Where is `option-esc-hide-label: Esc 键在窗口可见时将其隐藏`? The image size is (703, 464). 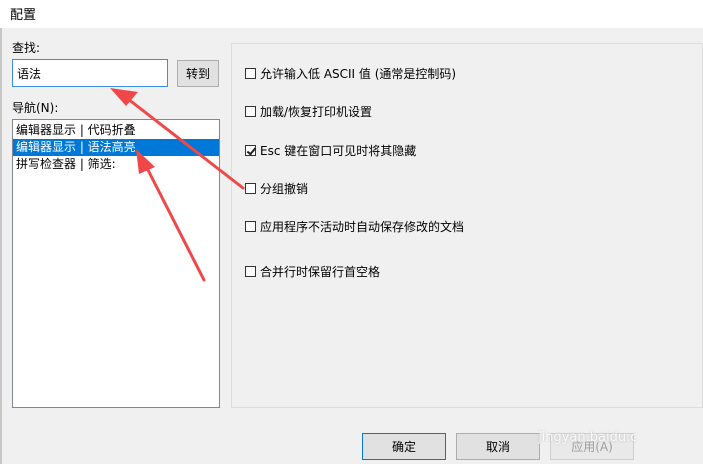 option-esc-hide-label: Esc 键在窗口可见时将其隐藏 is located at coordinates (338, 151).